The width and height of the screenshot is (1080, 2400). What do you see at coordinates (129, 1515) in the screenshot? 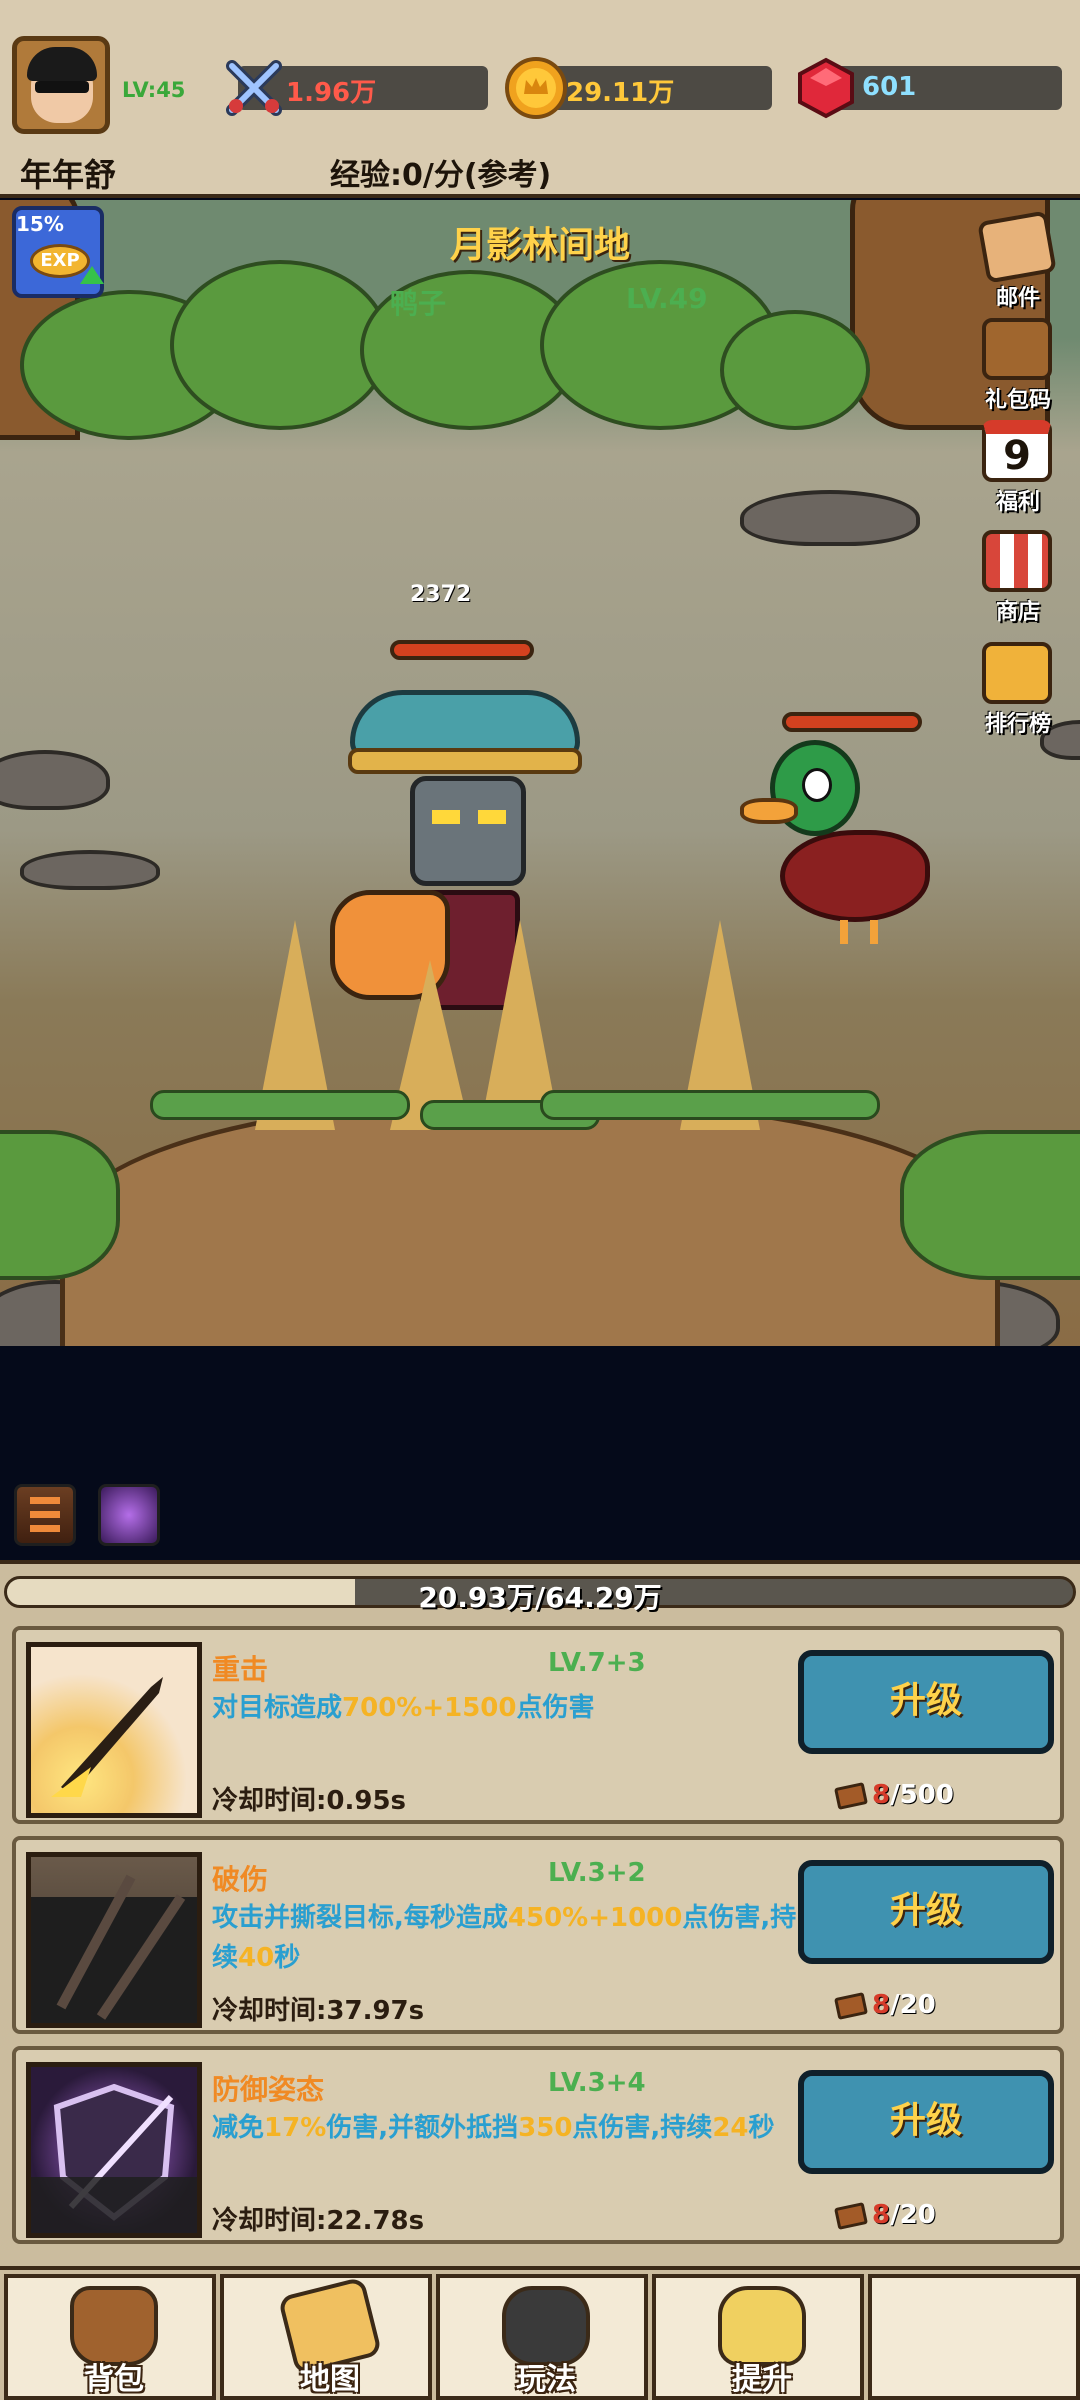
I see `magic-shield-buff-icon` at bounding box center [129, 1515].